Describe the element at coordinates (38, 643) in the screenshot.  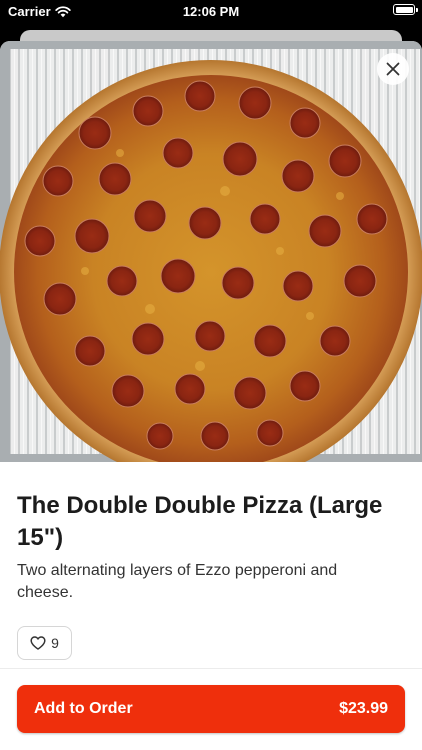
I see `heart-icon` at that location.